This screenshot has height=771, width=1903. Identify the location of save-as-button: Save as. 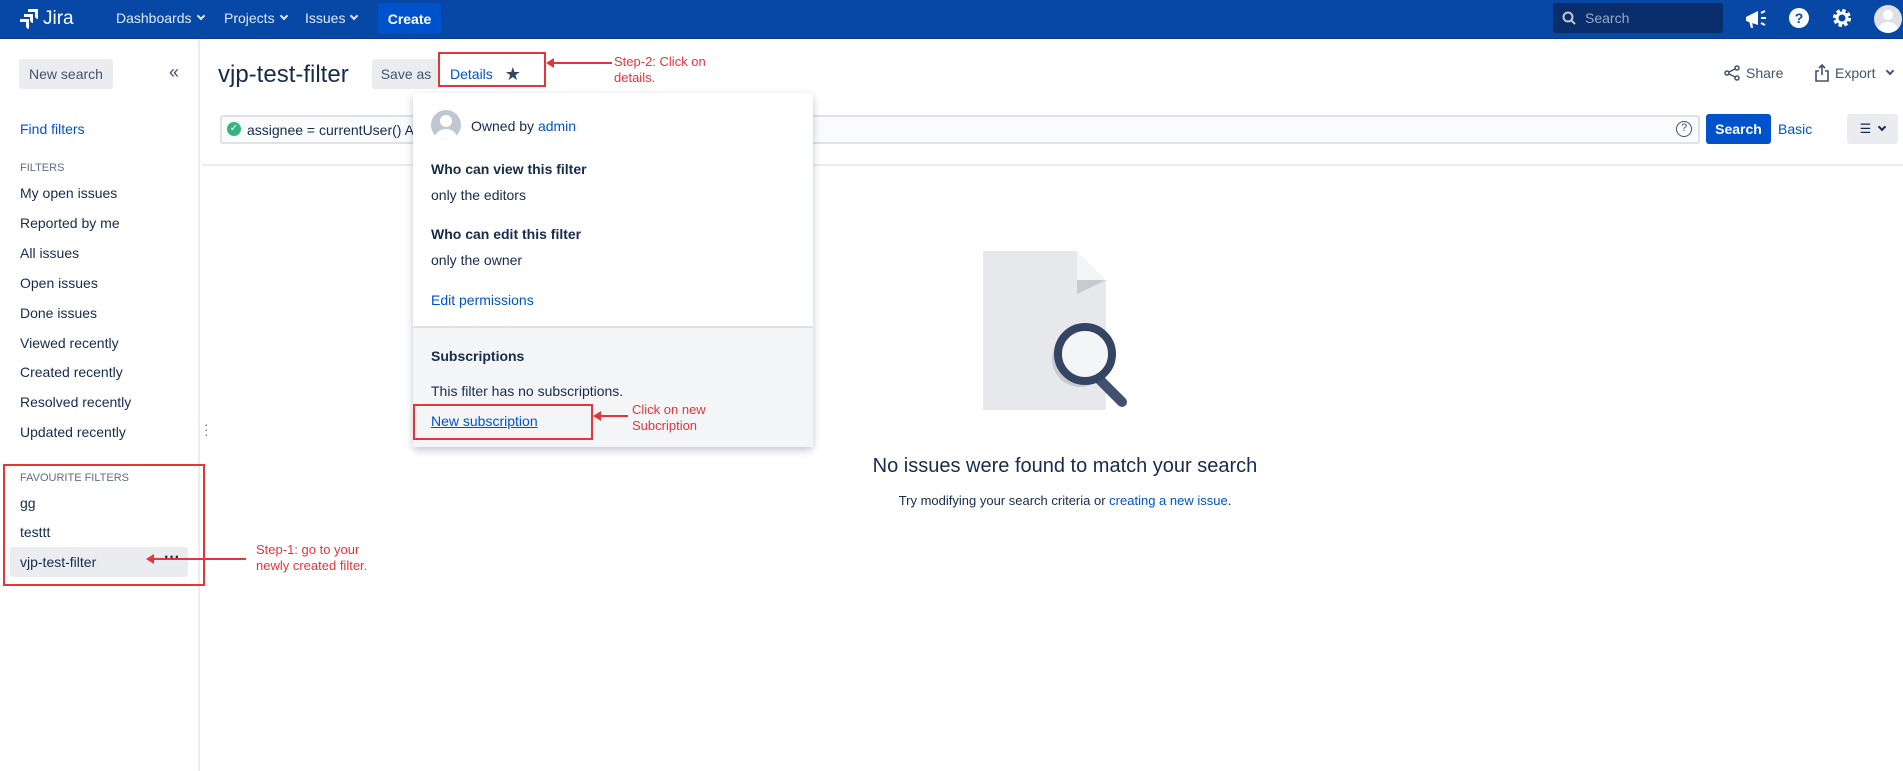
(406, 74).